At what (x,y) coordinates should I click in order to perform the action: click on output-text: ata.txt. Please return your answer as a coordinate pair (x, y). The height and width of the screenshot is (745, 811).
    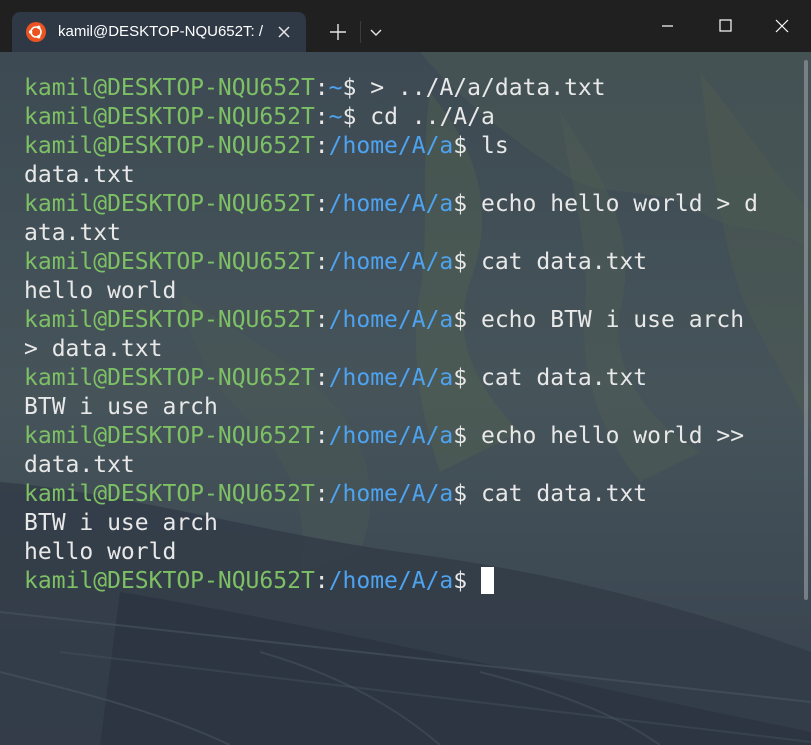
    Looking at the image, I should click on (72, 233).